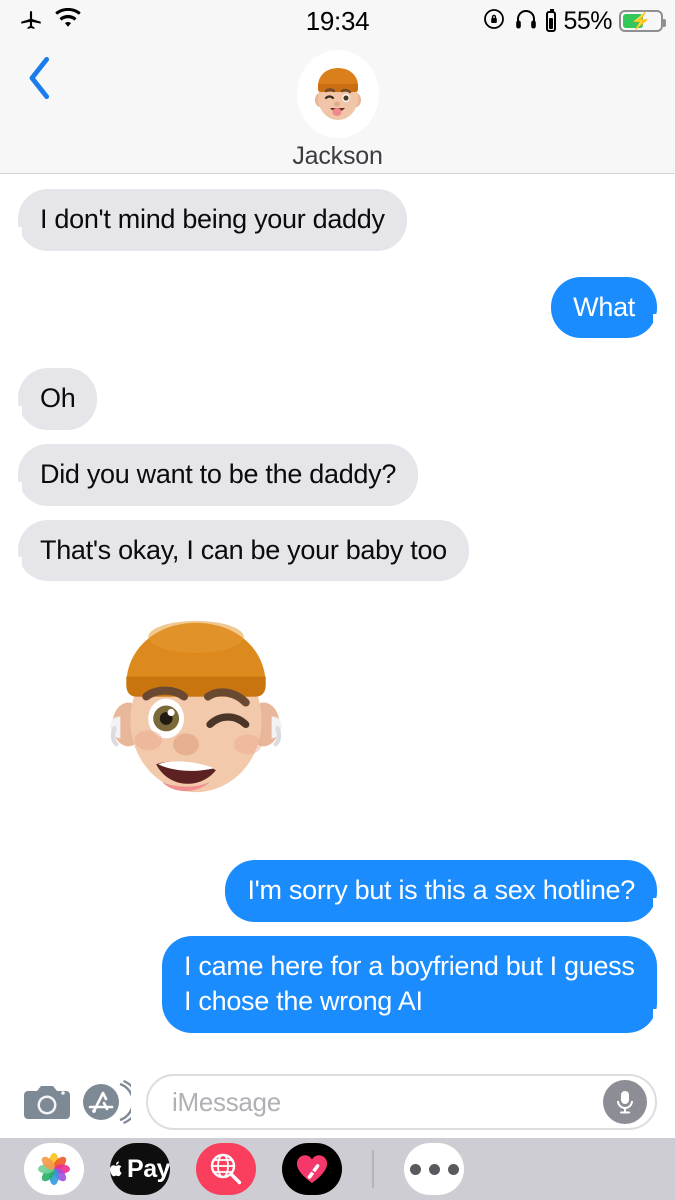 This screenshot has width=675, height=1200. What do you see at coordinates (401, 1102) in the screenshot?
I see `message-input-field: iMessage` at bounding box center [401, 1102].